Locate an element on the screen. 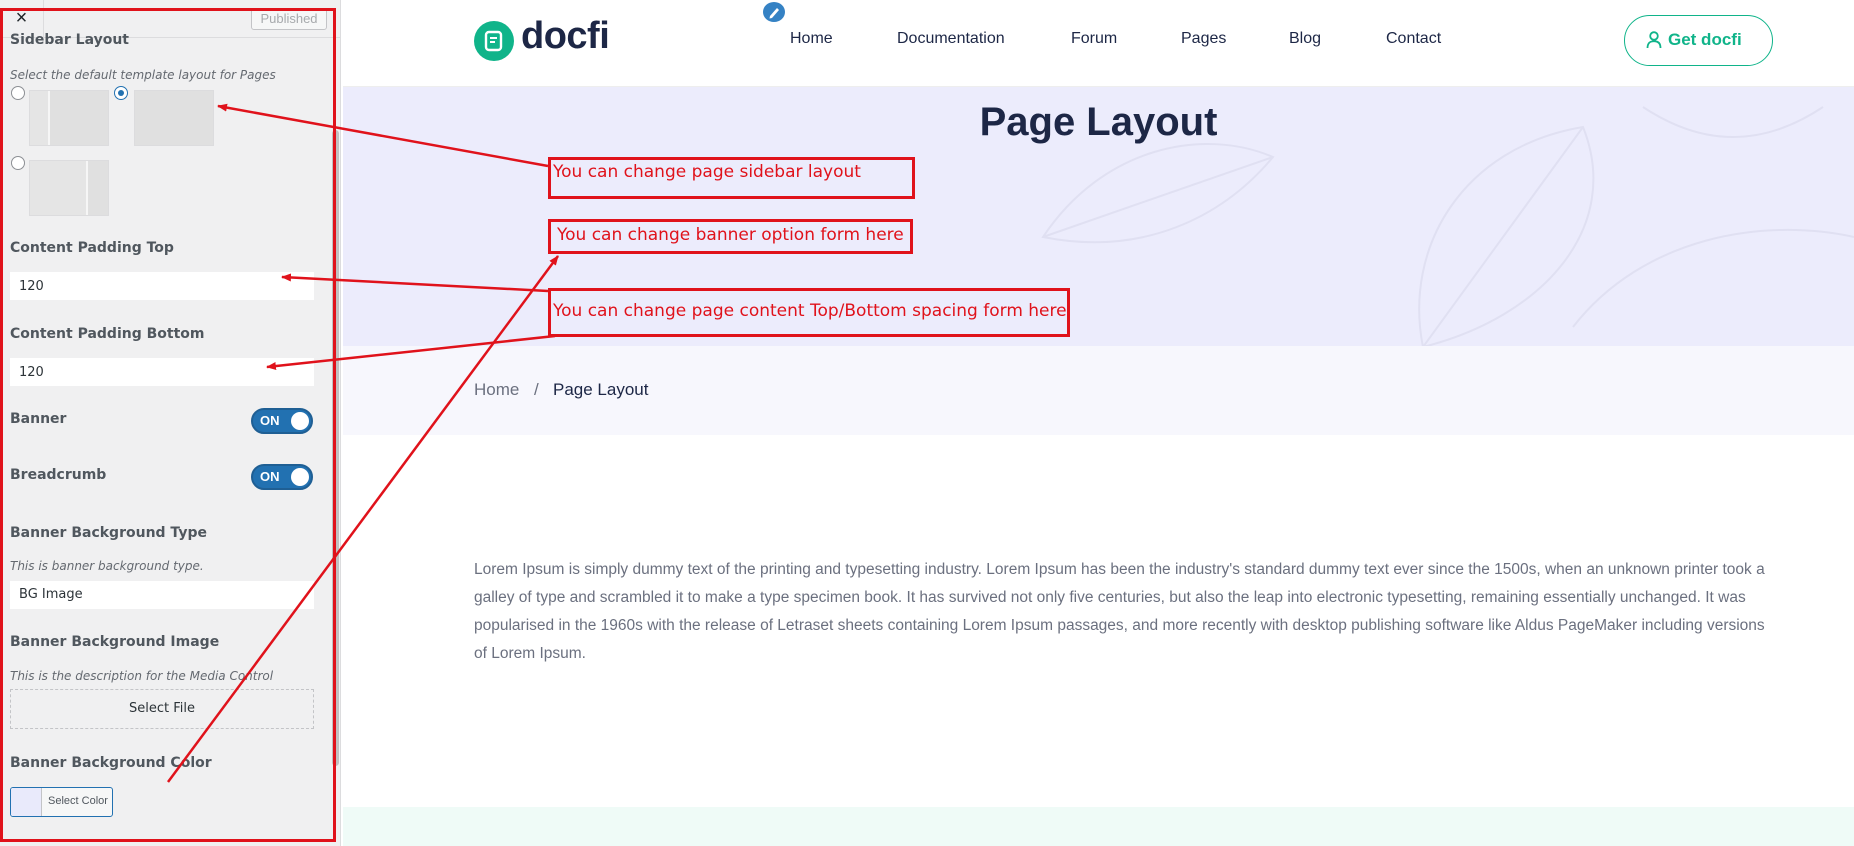 Image resolution: width=1854 pixels, height=846 pixels. get-docfi-button: Get docfi is located at coordinates (1698, 40).